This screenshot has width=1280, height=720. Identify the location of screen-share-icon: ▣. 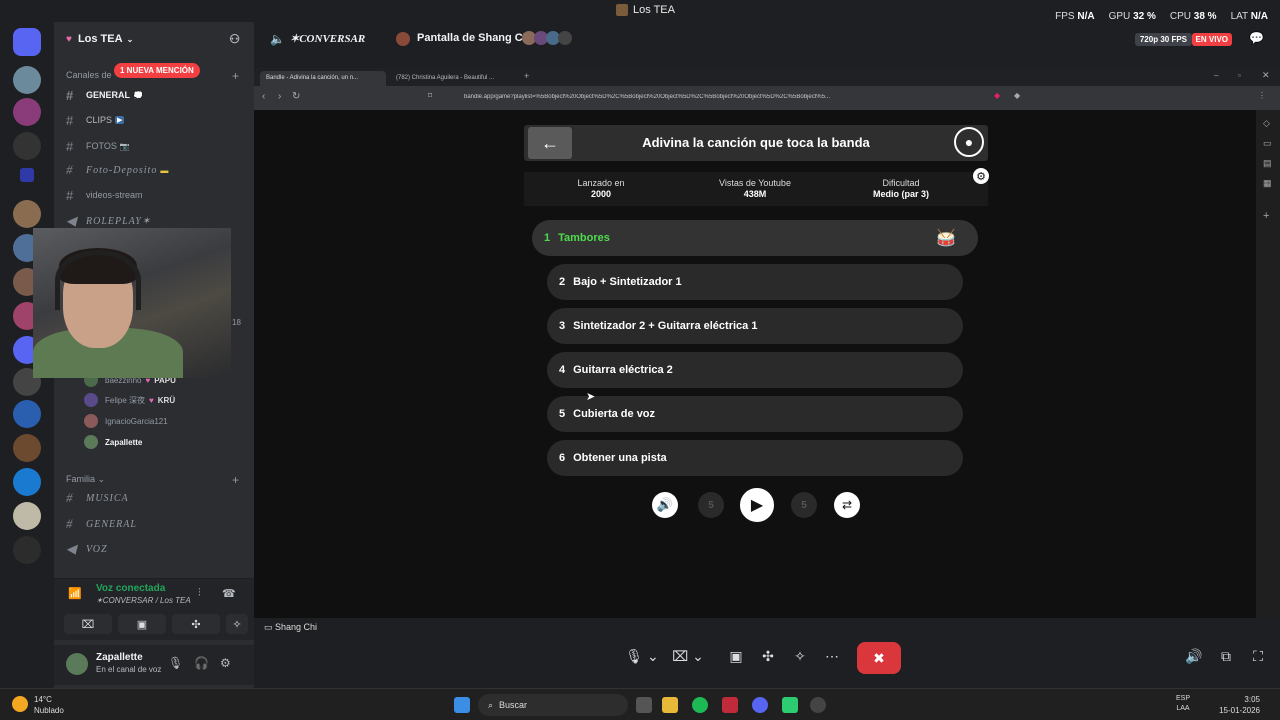
(736, 656).